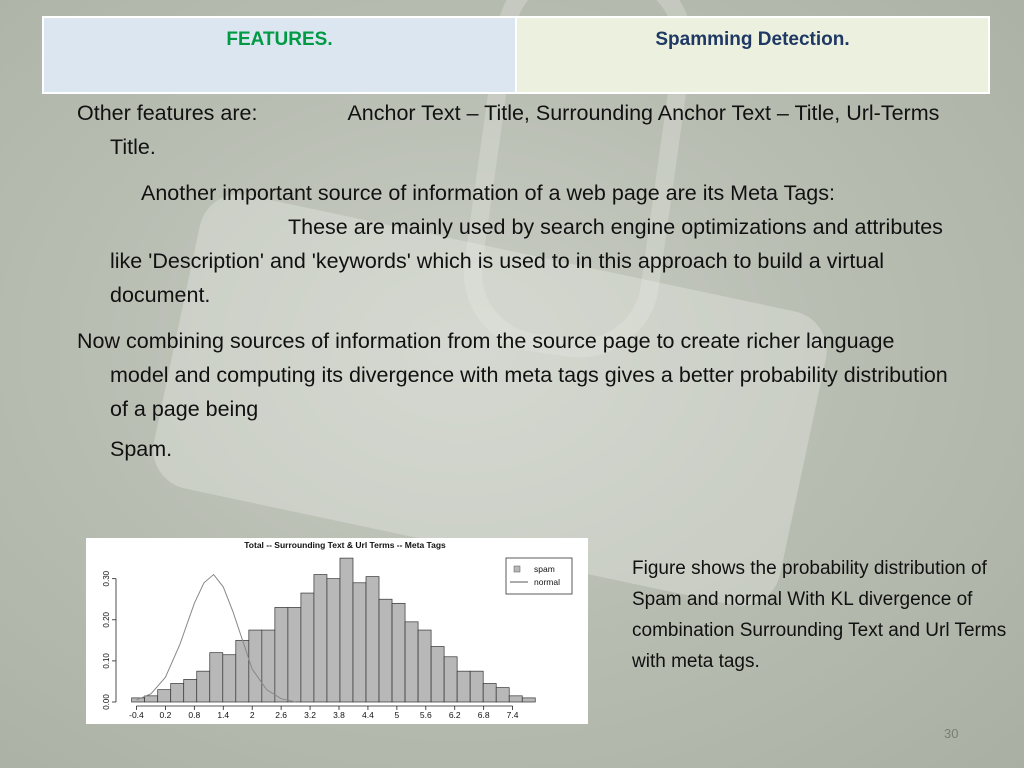 The height and width of the screenshot is (768, 1024). What do you see at coordinates (167, 113) in the screenshot?
I see `other-features-lead: Other features are:` at bounding box center [167, 113].